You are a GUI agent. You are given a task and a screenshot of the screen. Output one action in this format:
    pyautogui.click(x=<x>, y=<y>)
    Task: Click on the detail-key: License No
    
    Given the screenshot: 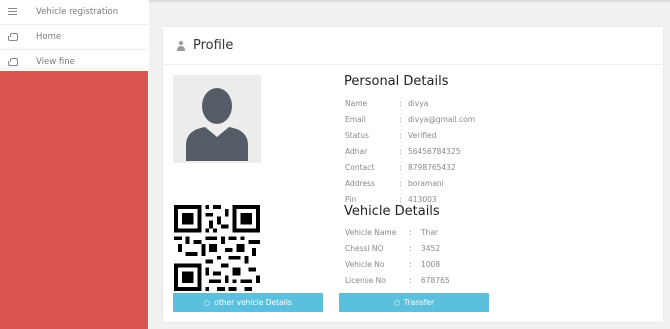 What is the action you would take?
    pyautogui.click(x=365, y=280)
    